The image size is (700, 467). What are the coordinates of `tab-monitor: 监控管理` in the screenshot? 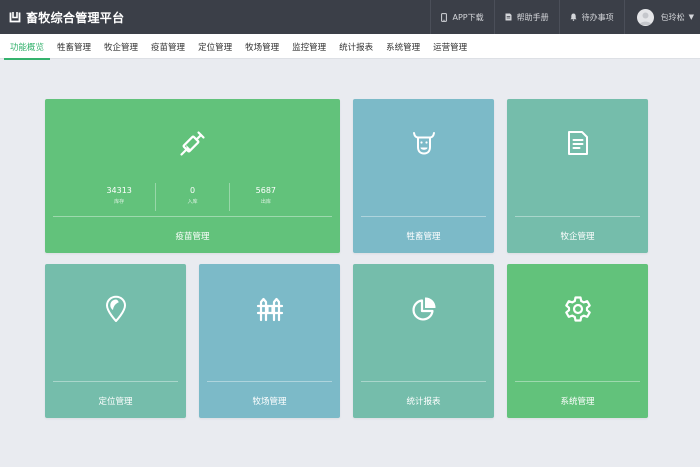 It's located at (309, 46).